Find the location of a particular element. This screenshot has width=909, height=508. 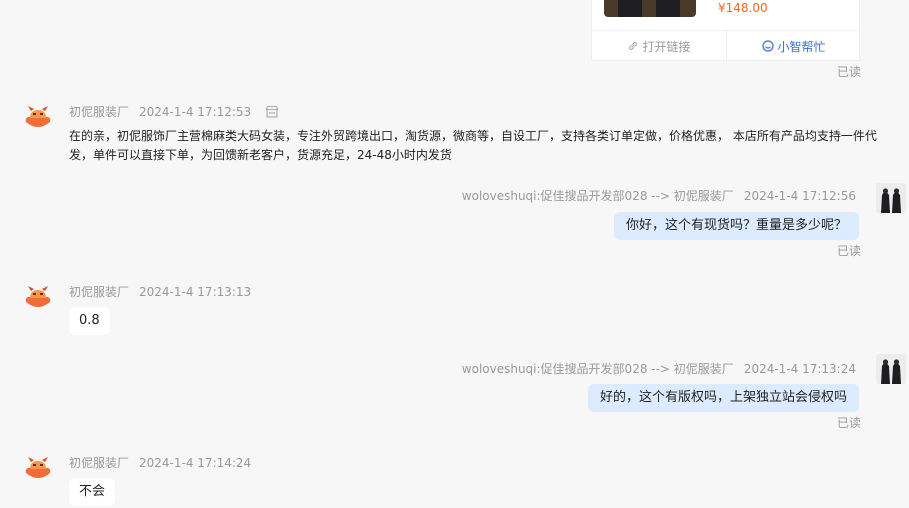

open-link-label: 打开链接 is located at coordinates (666, 46).